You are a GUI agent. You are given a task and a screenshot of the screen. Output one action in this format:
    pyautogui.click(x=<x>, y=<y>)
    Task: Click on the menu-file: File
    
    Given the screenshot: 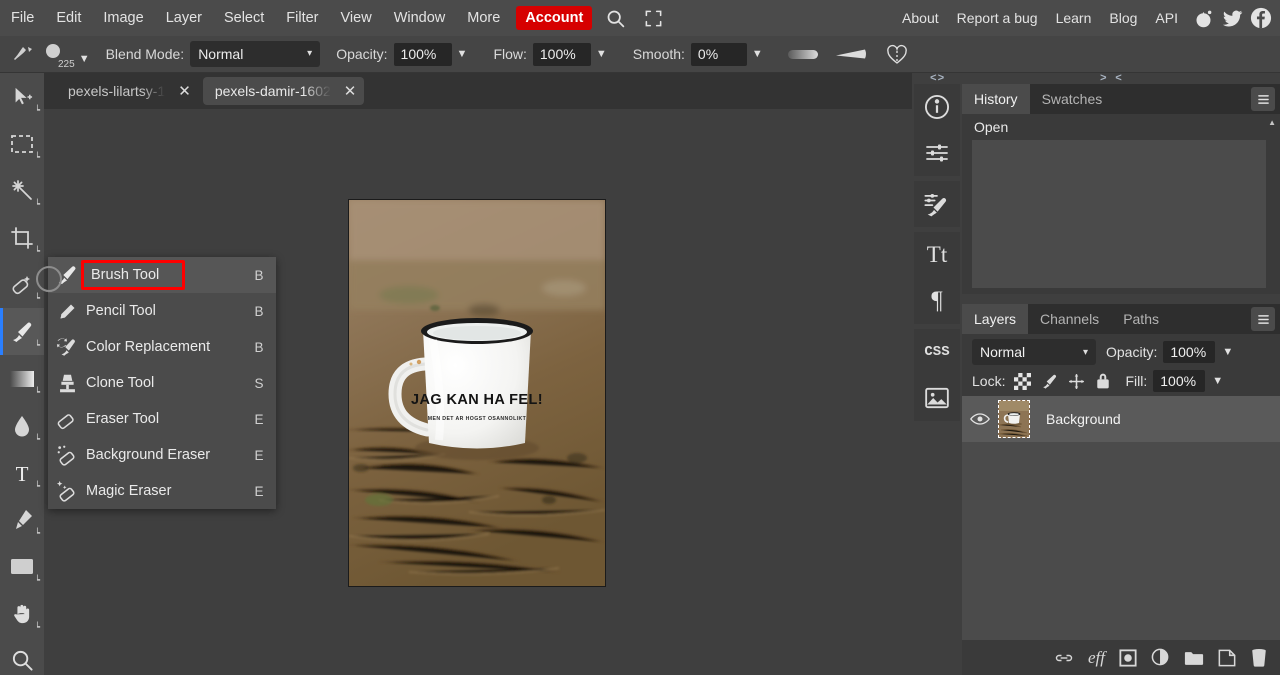 What is the action you would take?
    pyautogui.click(x=22, y=18)
    